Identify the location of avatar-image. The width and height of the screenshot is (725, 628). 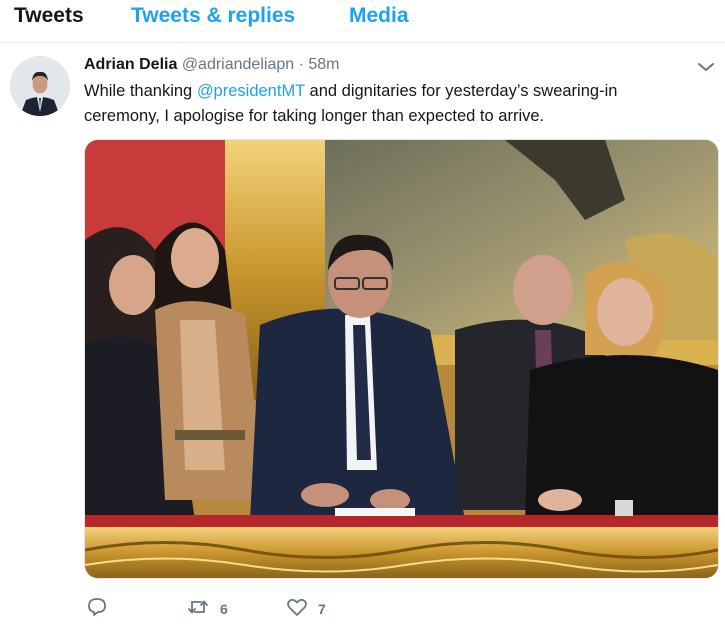
(40, 86).